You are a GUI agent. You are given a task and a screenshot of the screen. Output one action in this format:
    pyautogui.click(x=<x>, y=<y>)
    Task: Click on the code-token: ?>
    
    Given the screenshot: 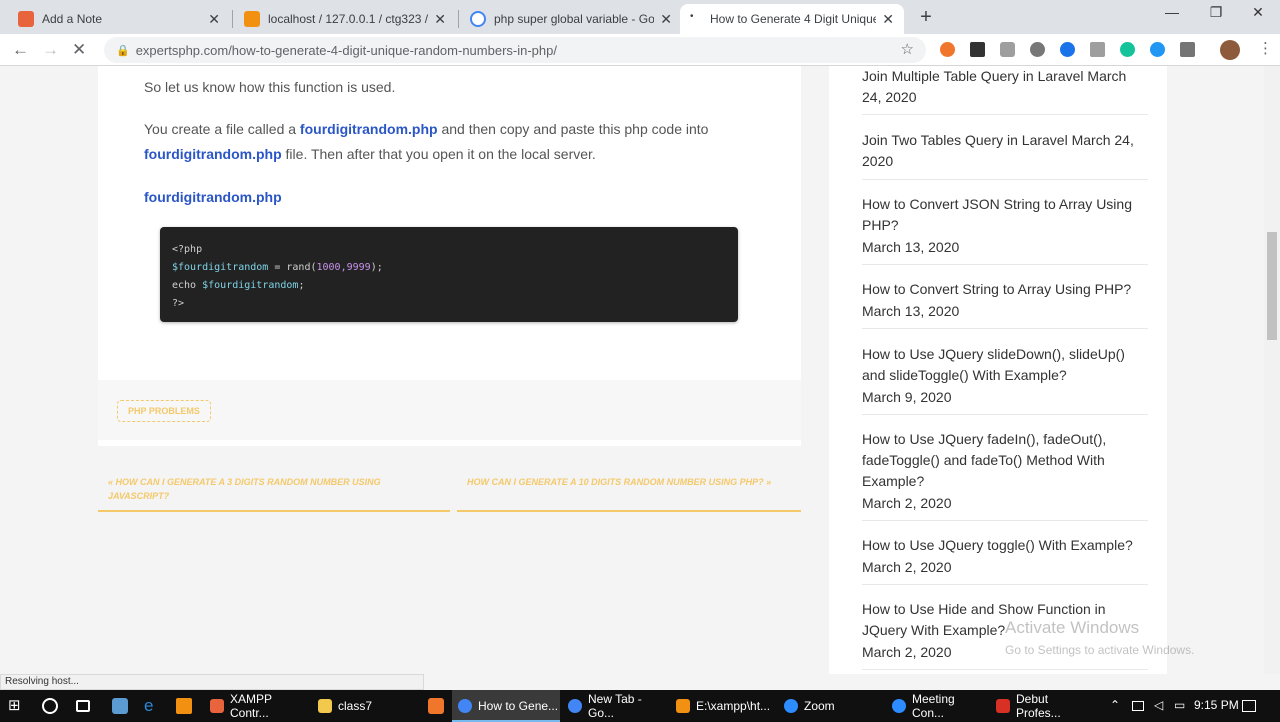 What is the action you would take?
    pyautogui.click(x=178, y=303)
    